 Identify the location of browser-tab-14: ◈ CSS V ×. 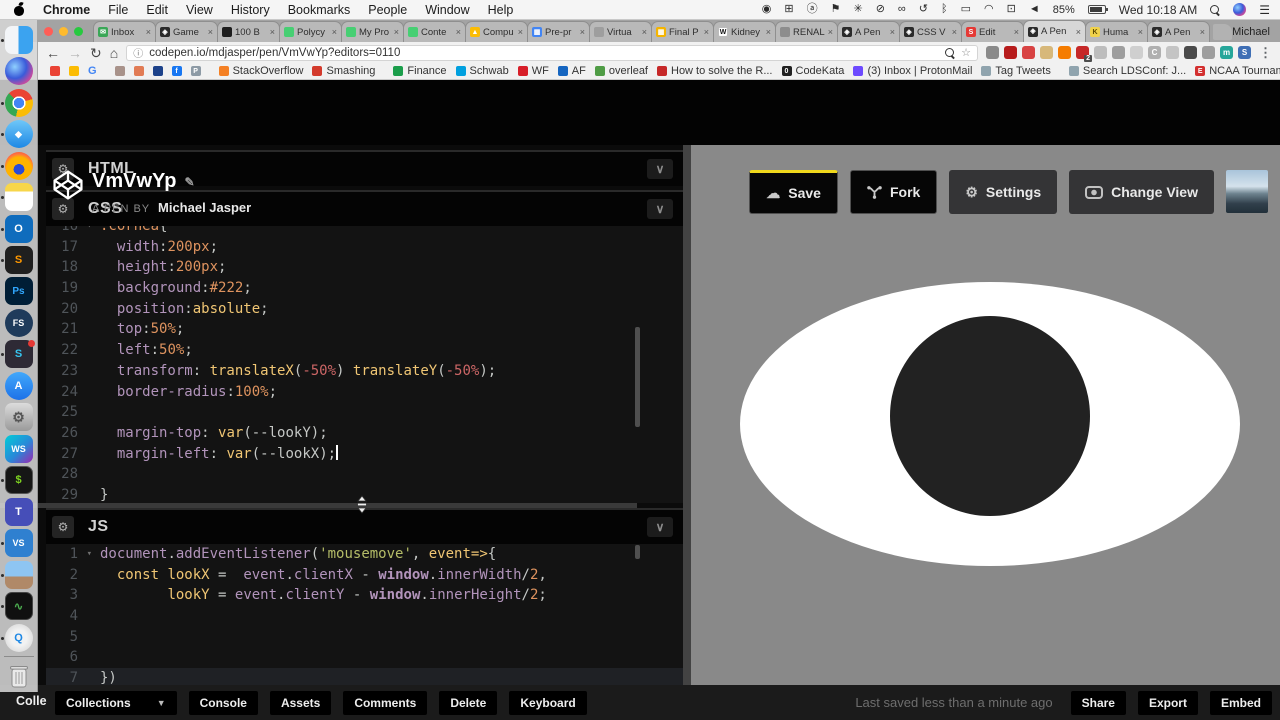
(930, 31).